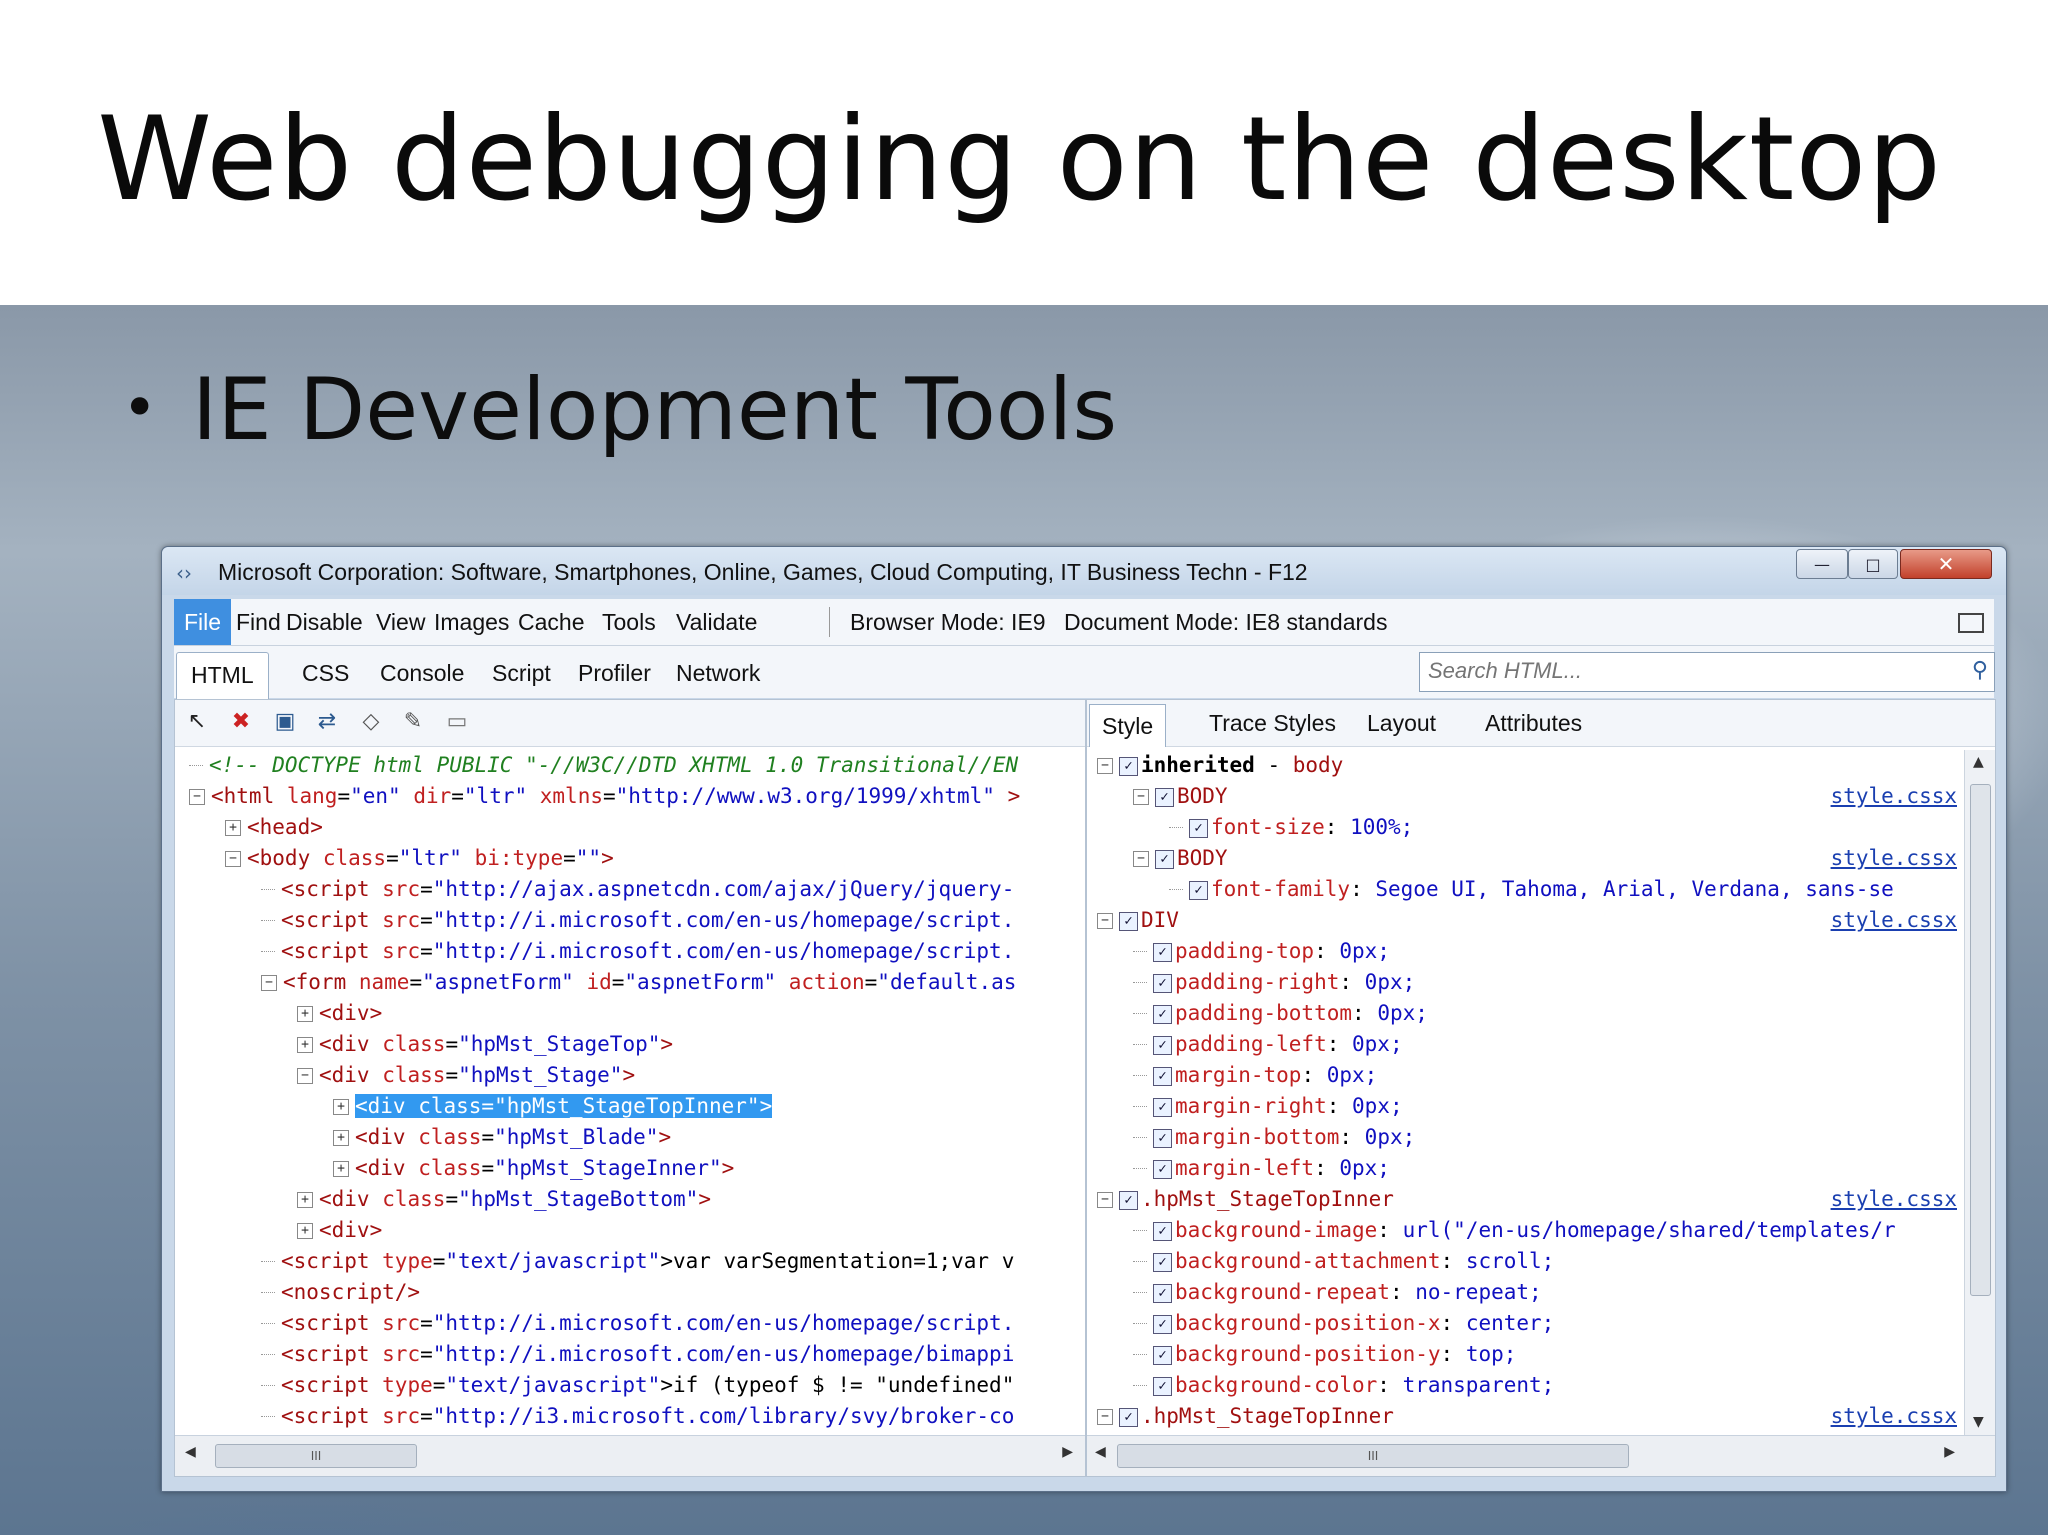 Image resolution: width=2048 pixels, height=1535 pixels. I want to click on menu-file: File, so click(203, 622).